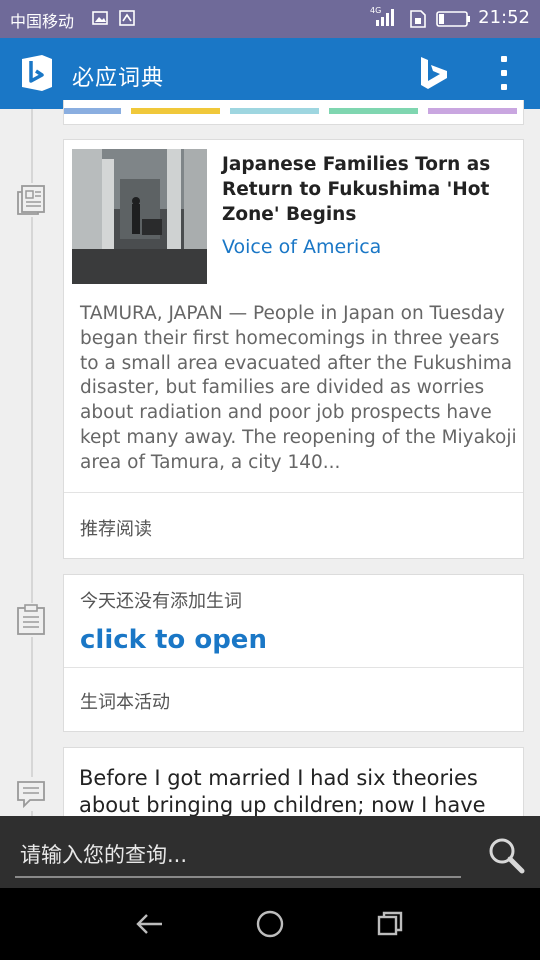 Image resolution: width=540 pixels, height=960 pixels. I want to click on bing-logo-icon, so click(434, 76).